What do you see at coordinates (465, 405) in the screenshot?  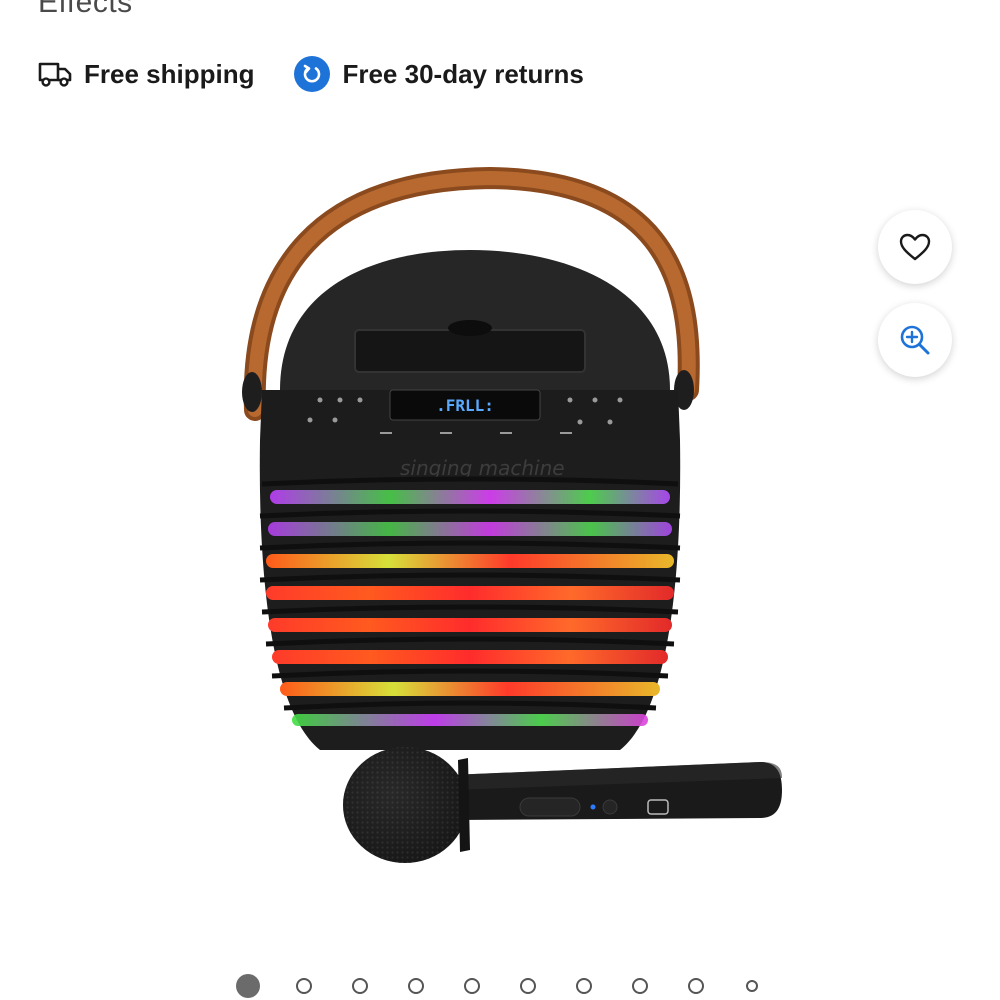 I see `device-display-text: .FRLL:` at bounding box center [465, 405].